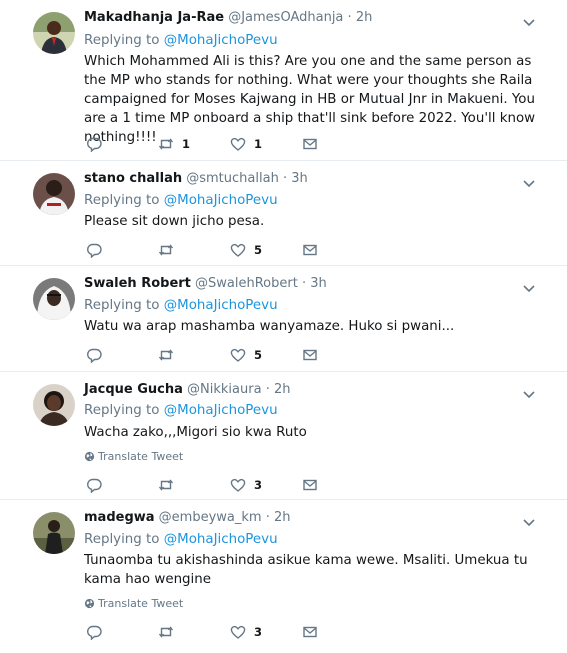 The height and width of the screenshot is (653, 567). Describe the element at coordinates (174, 221) in the screenshot. I see `tweet-text: Please sit down jicho pesa.` at that location.